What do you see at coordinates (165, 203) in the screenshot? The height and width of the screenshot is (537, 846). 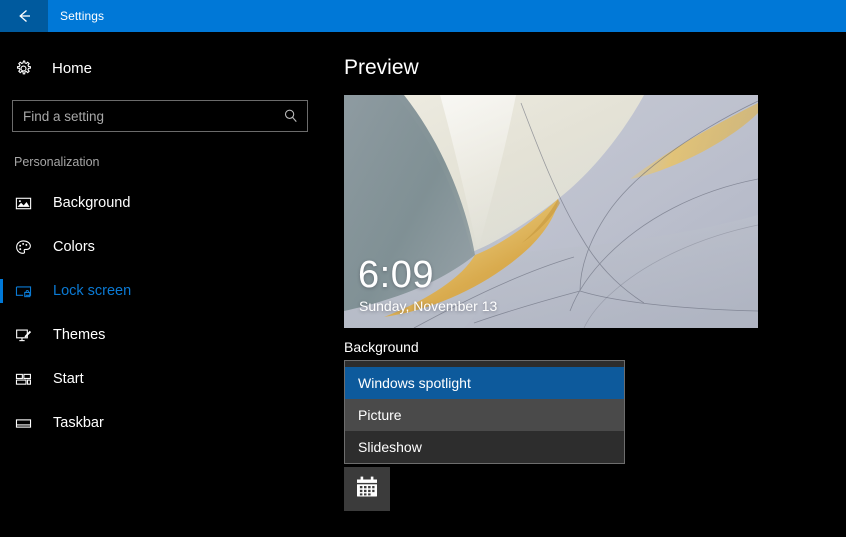 I see `sidebar-item-background: Background` at bounding box center [165, 203].